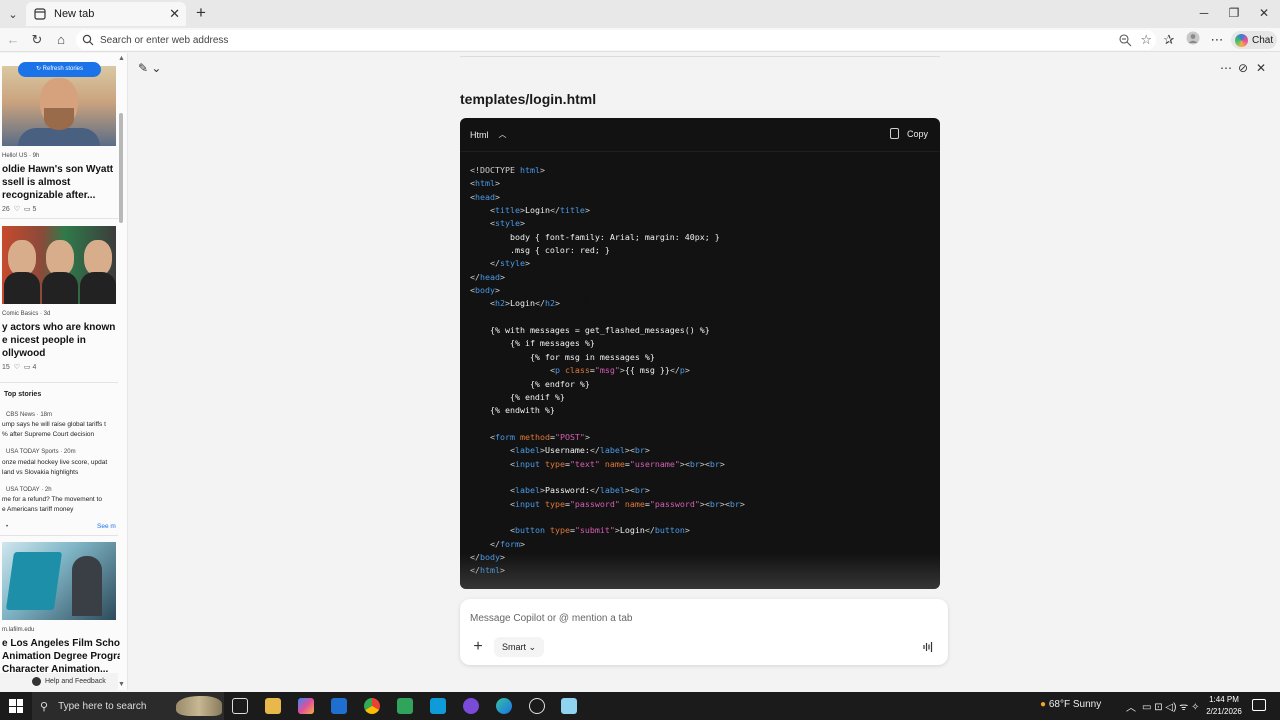 This screenshot has height=720, width=1280. What do you see at coordinates (121, 58) in the screenshot?
I see `scroll-up-icon: ▲` at bounding box center [121, 58].